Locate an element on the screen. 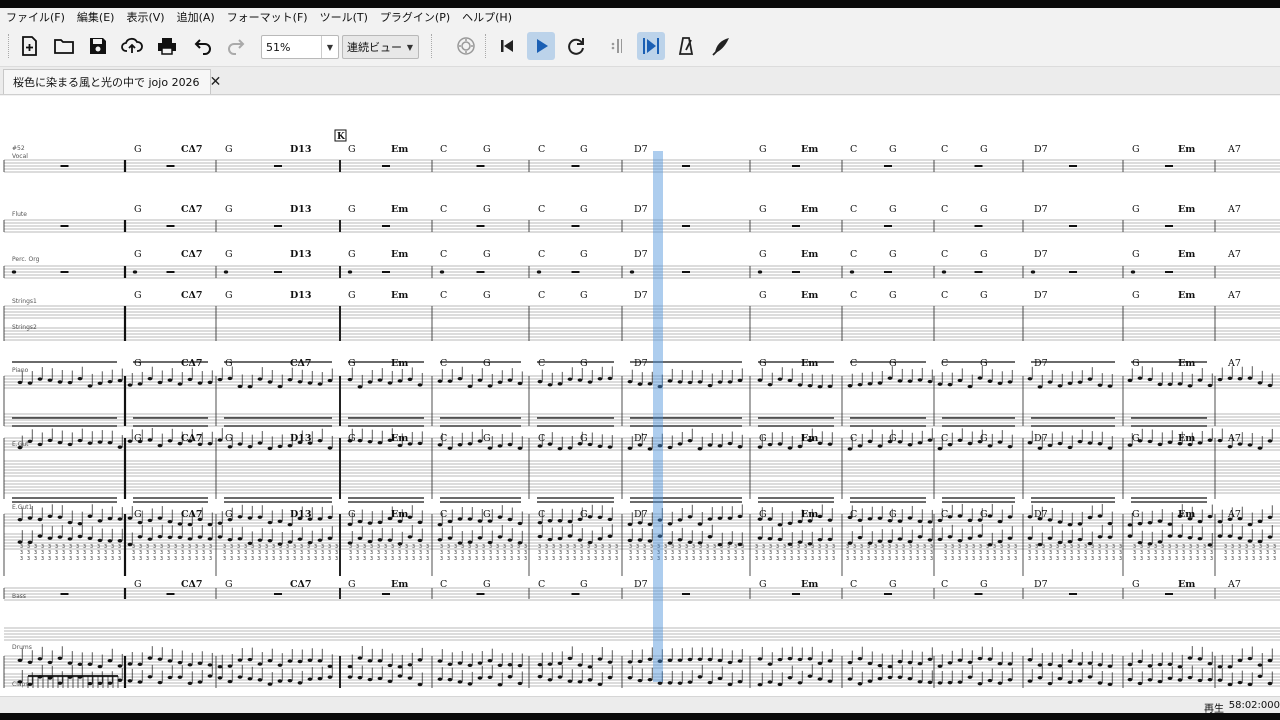  open-button is located at coordinates (64, 46).